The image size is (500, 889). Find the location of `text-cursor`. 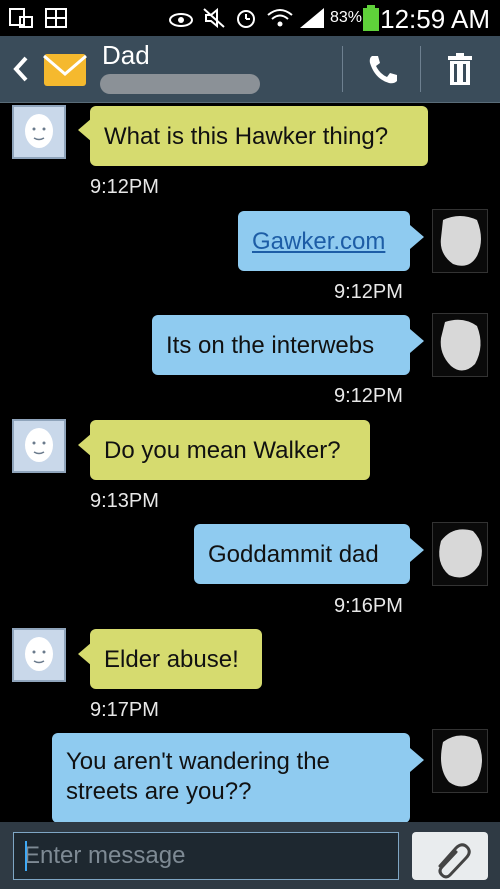

text-cursor is located at coordinates (26, 856).